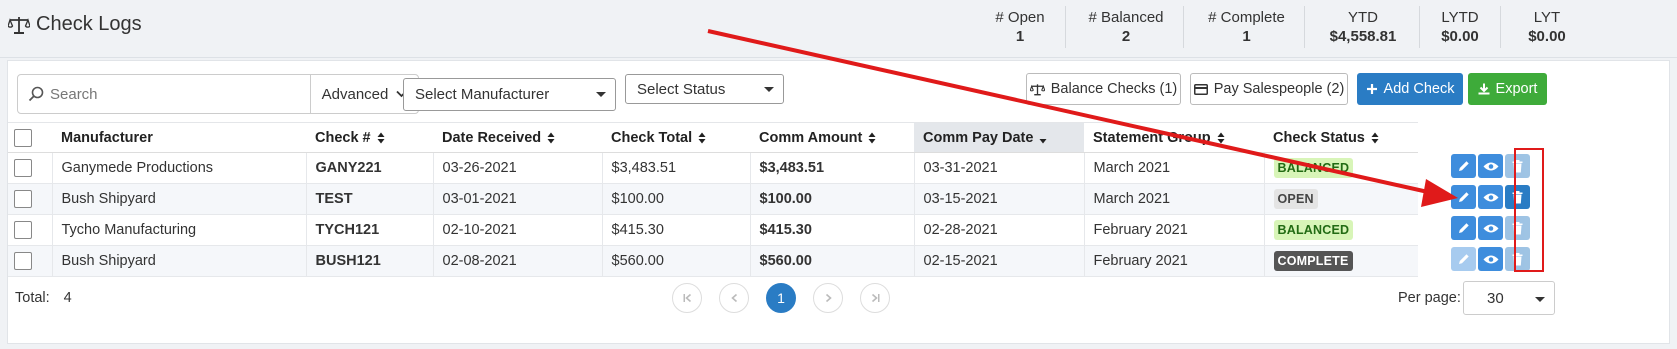  What do you see at coordinates (832, 168) in the screenshot?
I see `cell-comm-amount: $3,483.51` at bounding box center [832, 168].